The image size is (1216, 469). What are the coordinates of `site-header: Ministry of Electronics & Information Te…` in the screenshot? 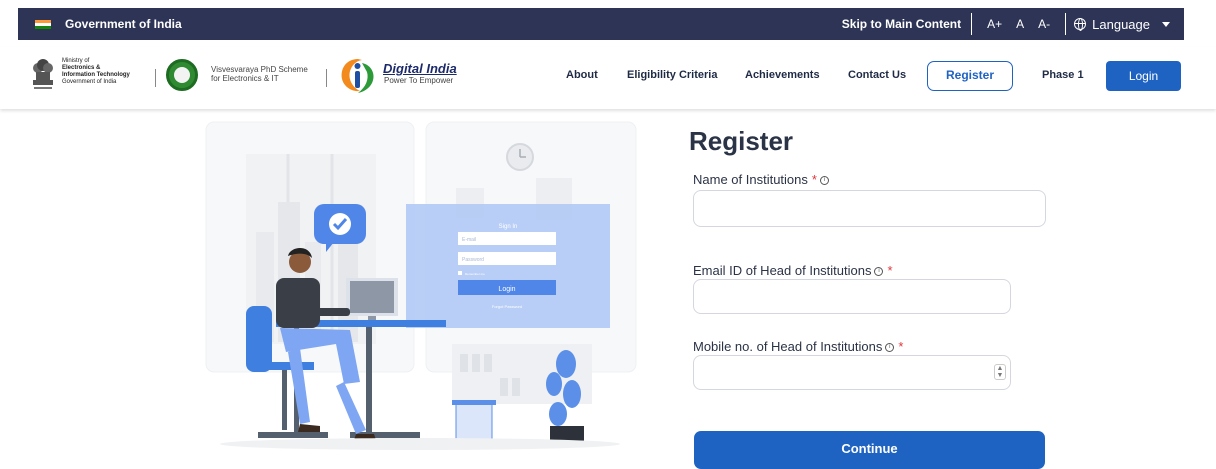 It's located at (608, 78).